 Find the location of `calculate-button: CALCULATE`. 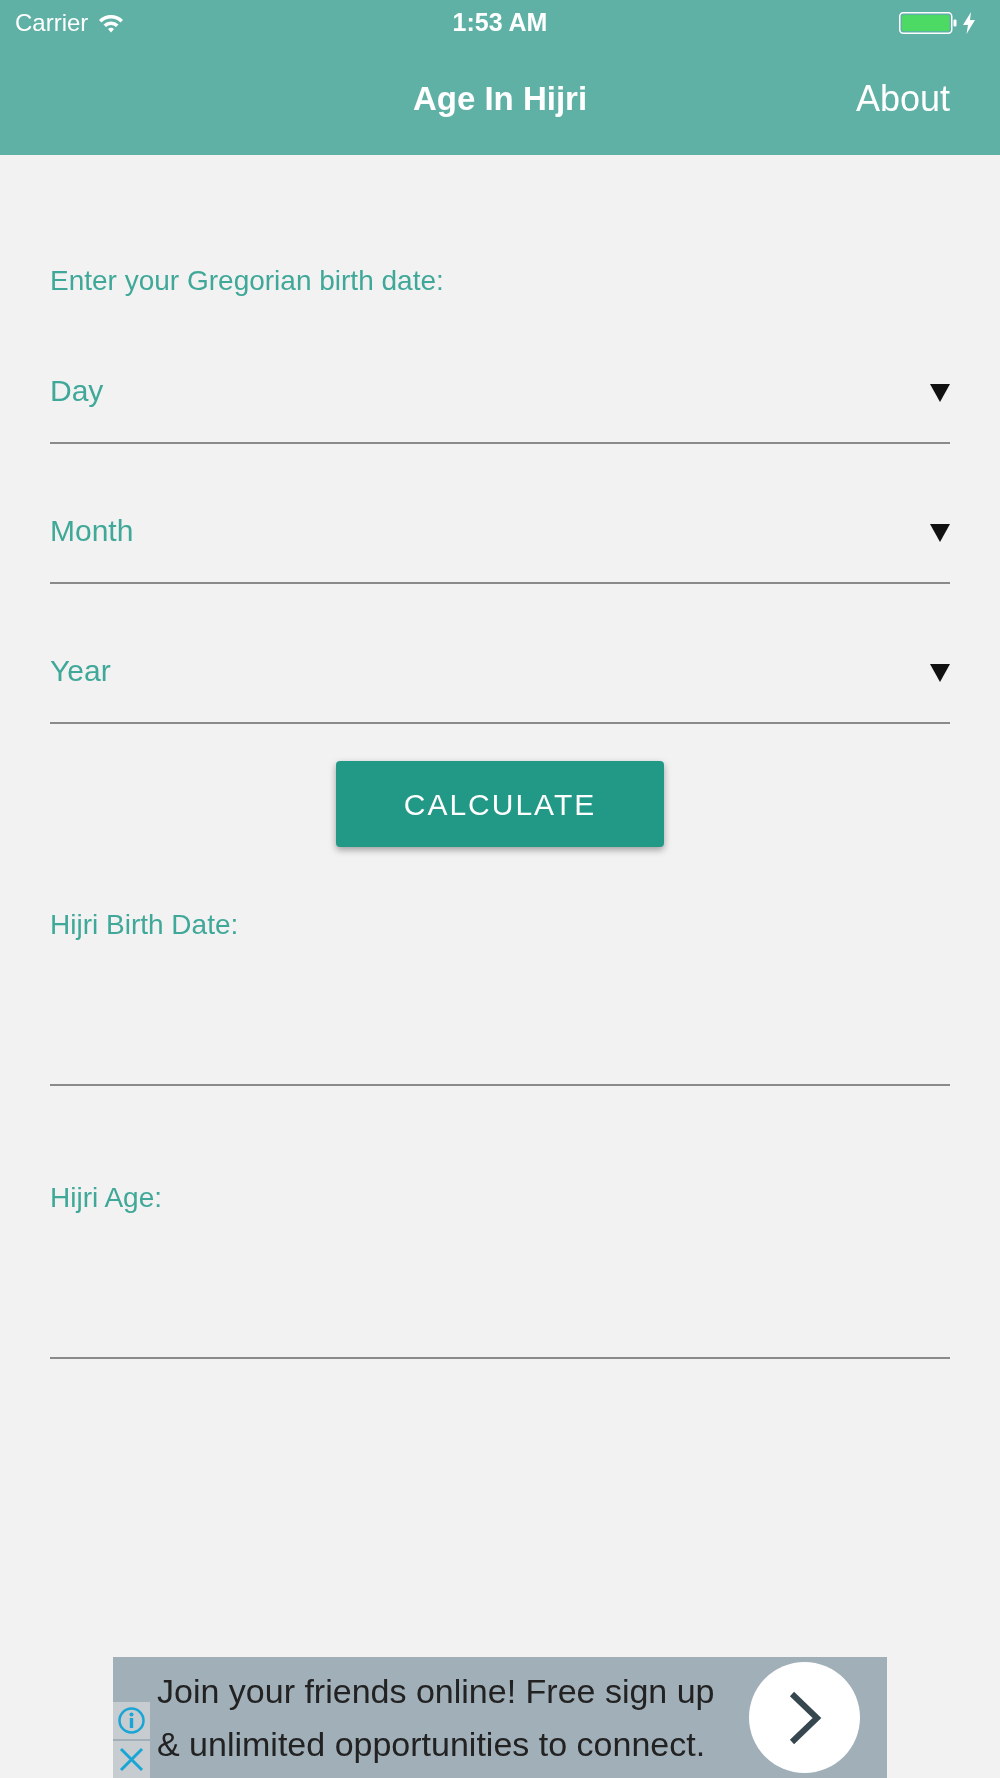

calculate-button: CALCULATE is located at coordinates (500, 804).